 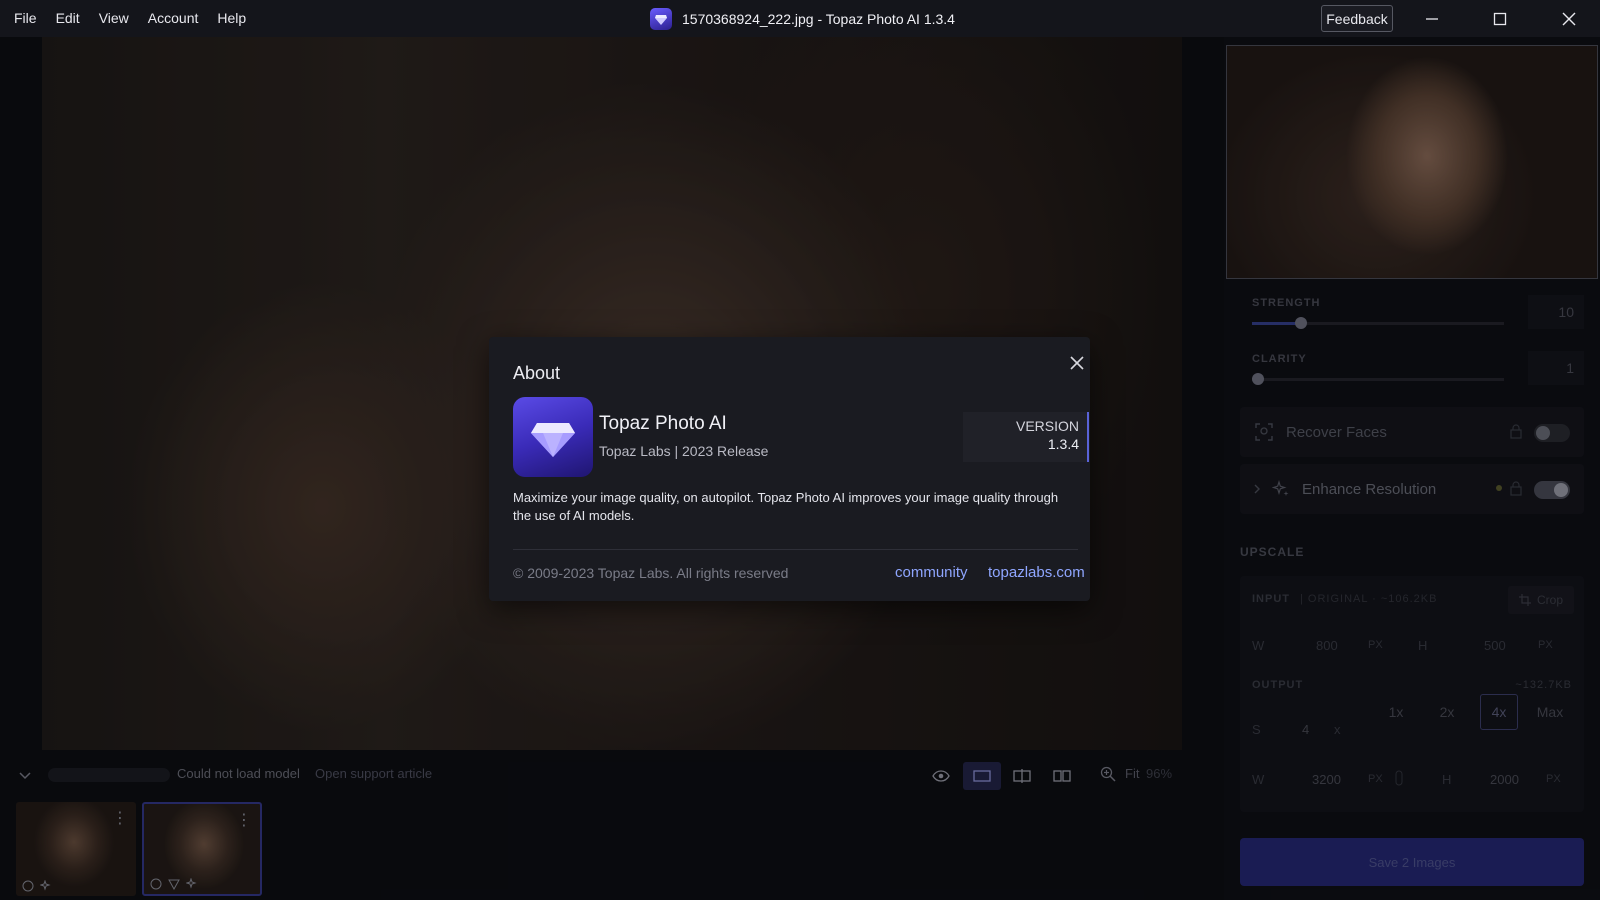 What do you see at coordinates (1447, 779) in the screenshot?
I see `output-h-label: H` at bounding box center [1447, 779].